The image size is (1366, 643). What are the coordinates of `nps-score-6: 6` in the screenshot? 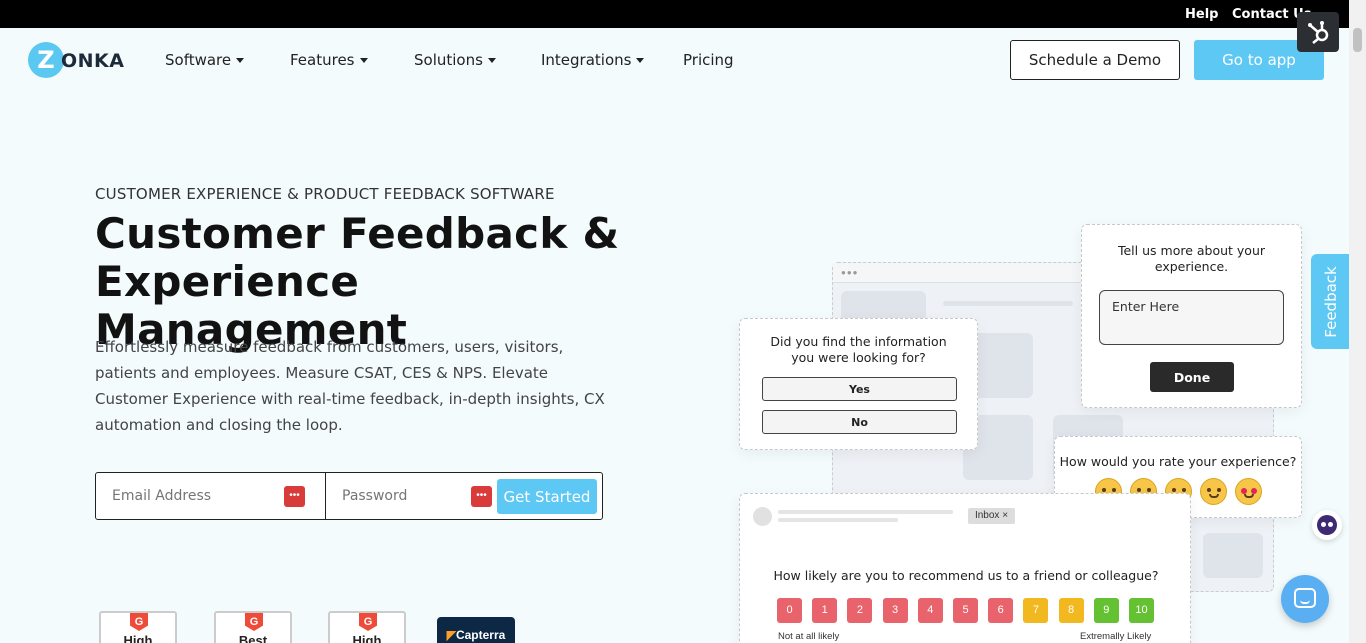 It's located at (1001, 610).